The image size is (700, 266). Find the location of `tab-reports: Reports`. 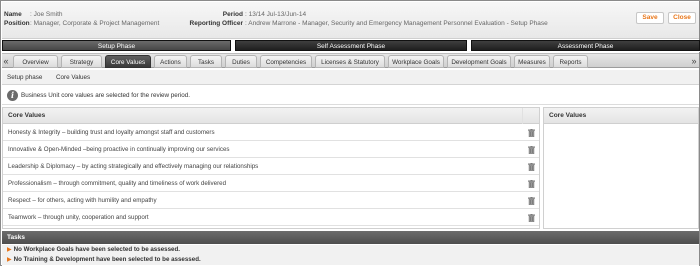

tab-reports: Reports is located at coordinates (570, 61).